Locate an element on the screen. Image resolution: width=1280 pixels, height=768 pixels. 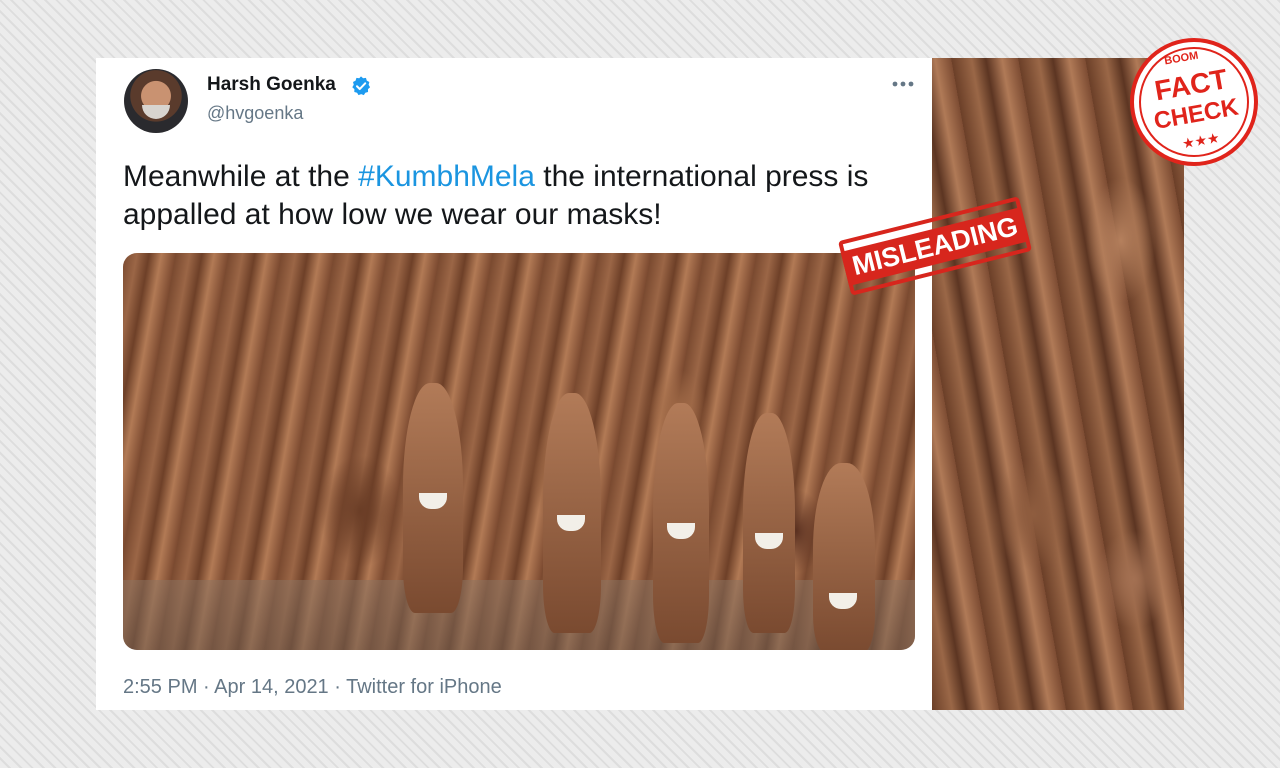
fact-check-badge: BOOM FACT CHECK ★★★ is located at coordinates (1194, 102).